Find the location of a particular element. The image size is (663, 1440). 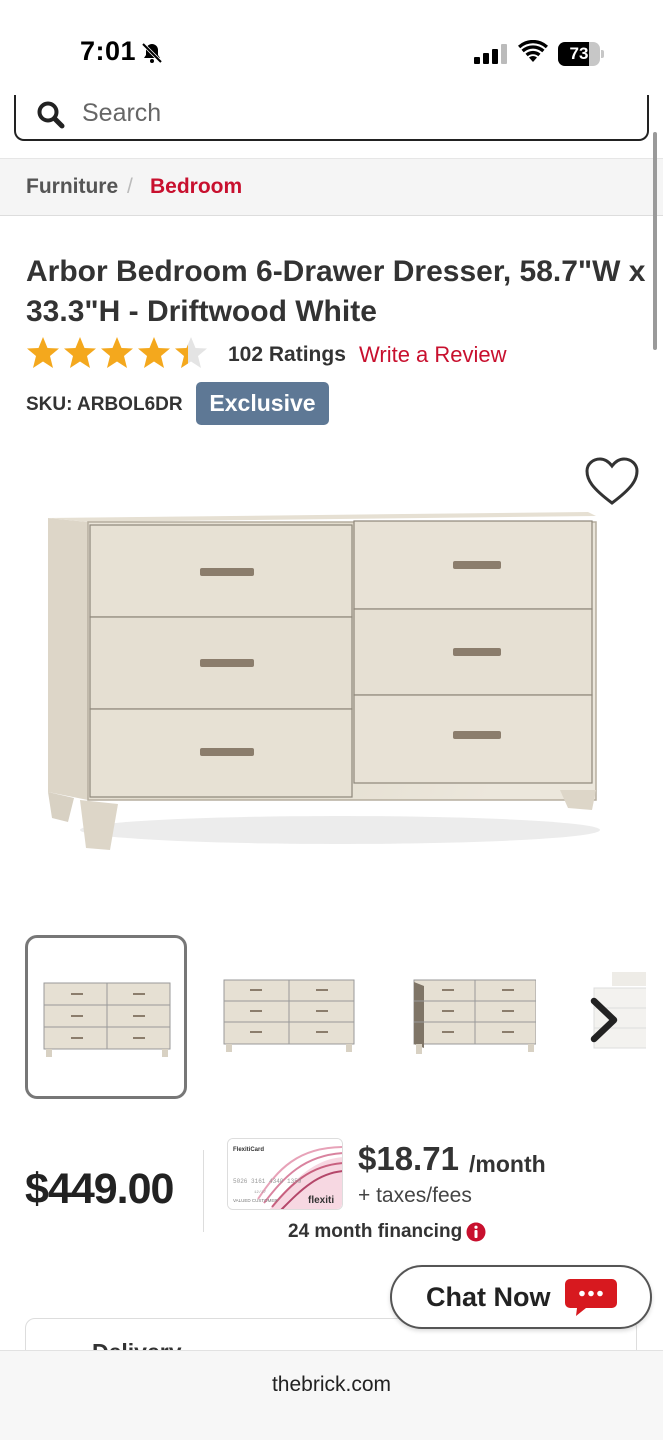

exclusive-badge: Exclusive is located at coordinates (262, 403).